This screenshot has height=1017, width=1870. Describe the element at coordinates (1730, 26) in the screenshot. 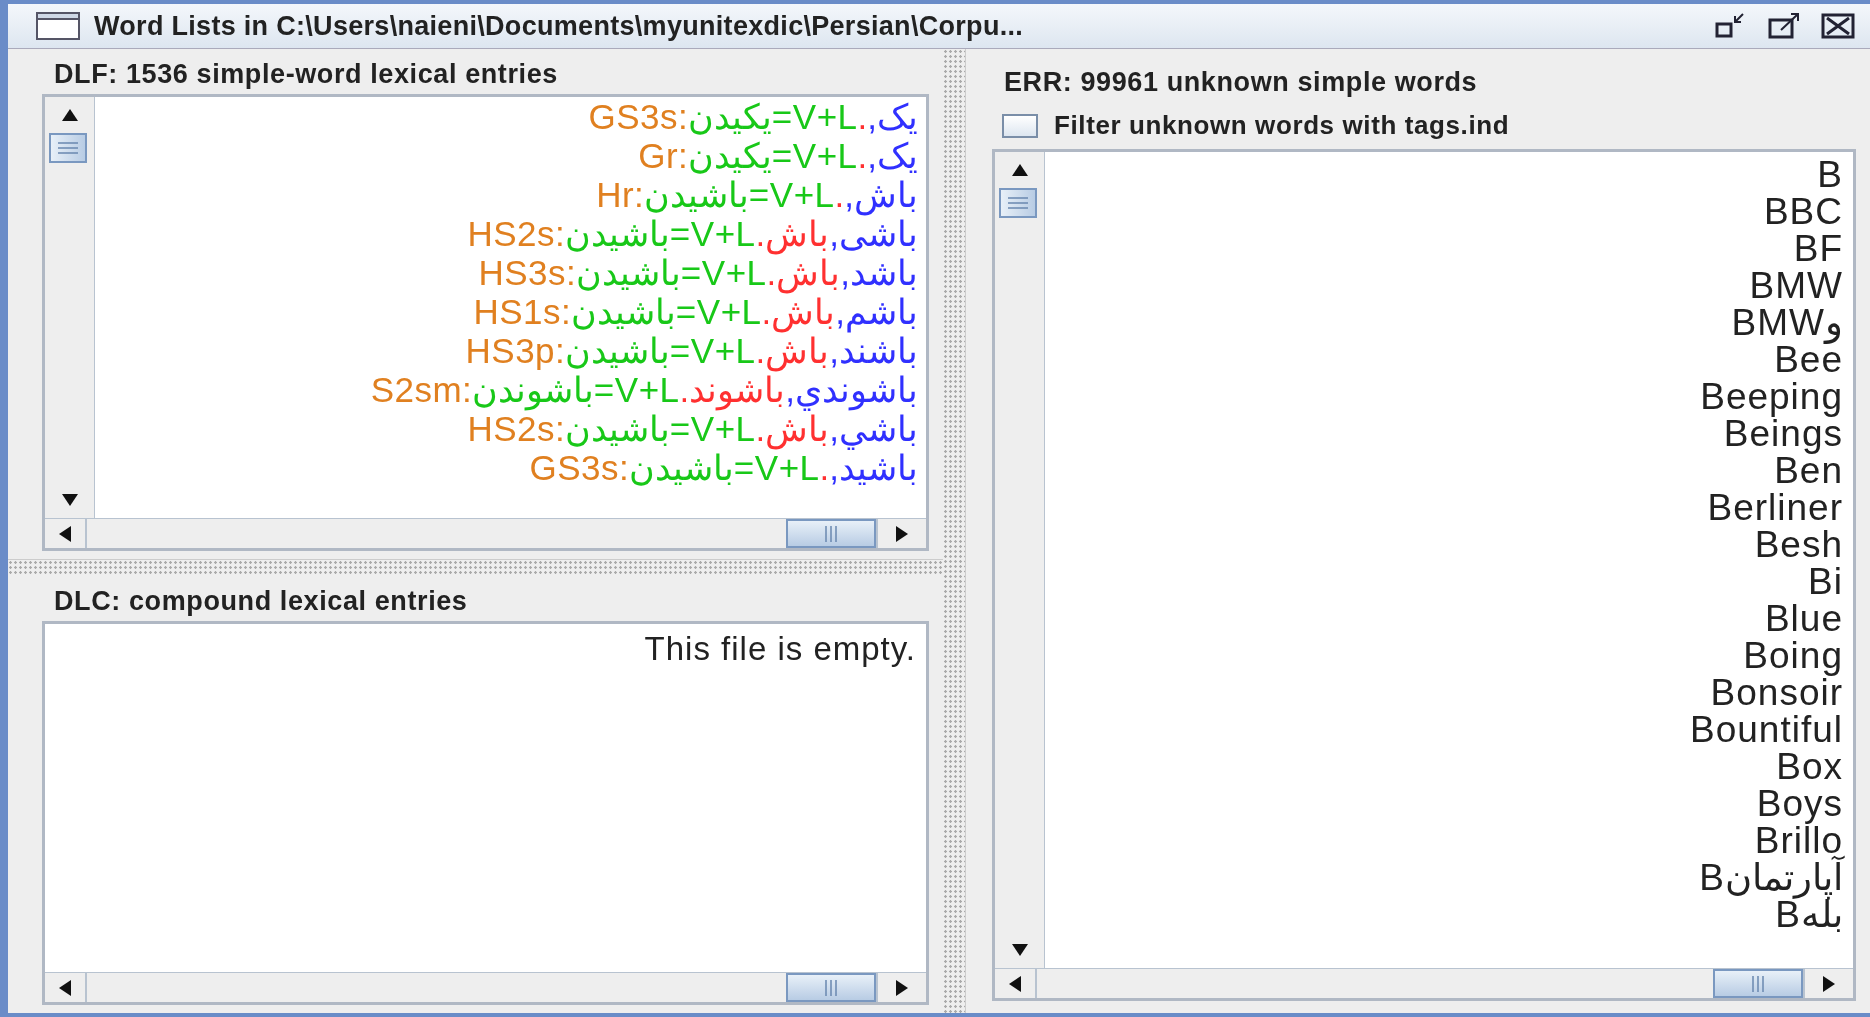

I see `minimize-icon` at that location.